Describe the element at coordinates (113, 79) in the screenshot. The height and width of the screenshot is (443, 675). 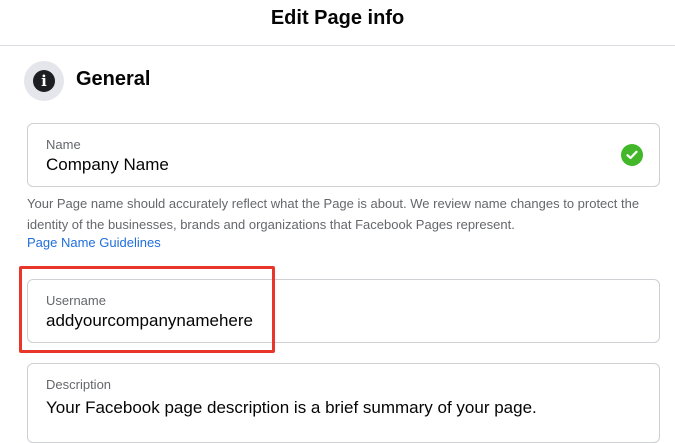
I see `section-title: General` at that location.